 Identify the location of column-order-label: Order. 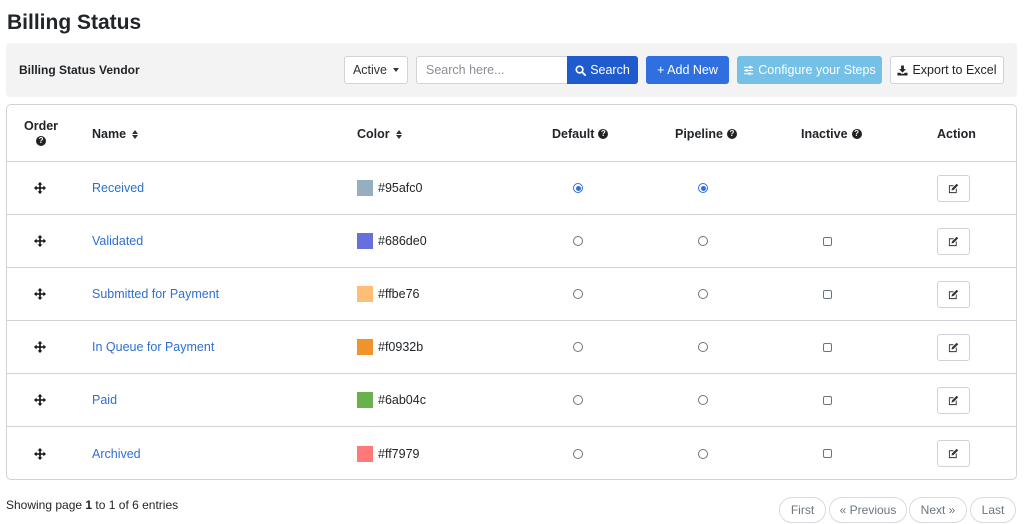
(41, 126).